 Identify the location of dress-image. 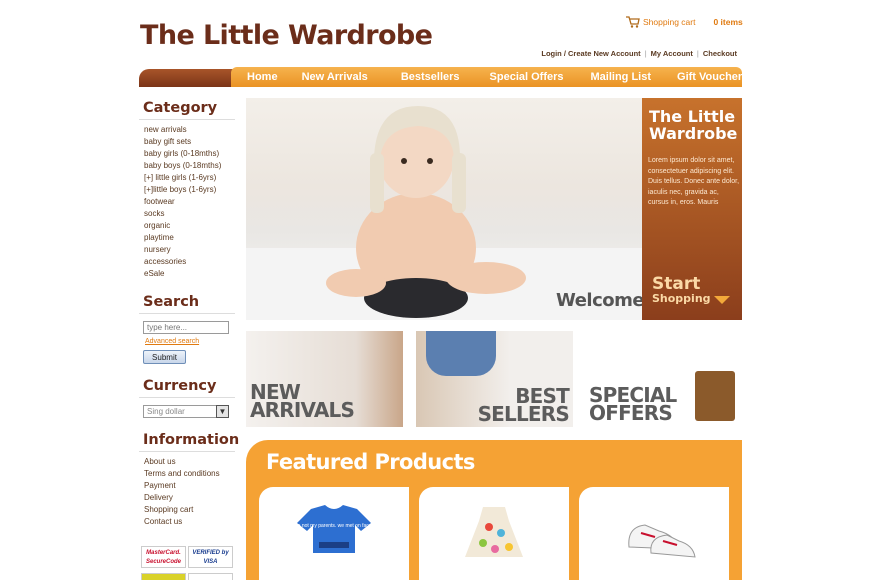
(494, 532).